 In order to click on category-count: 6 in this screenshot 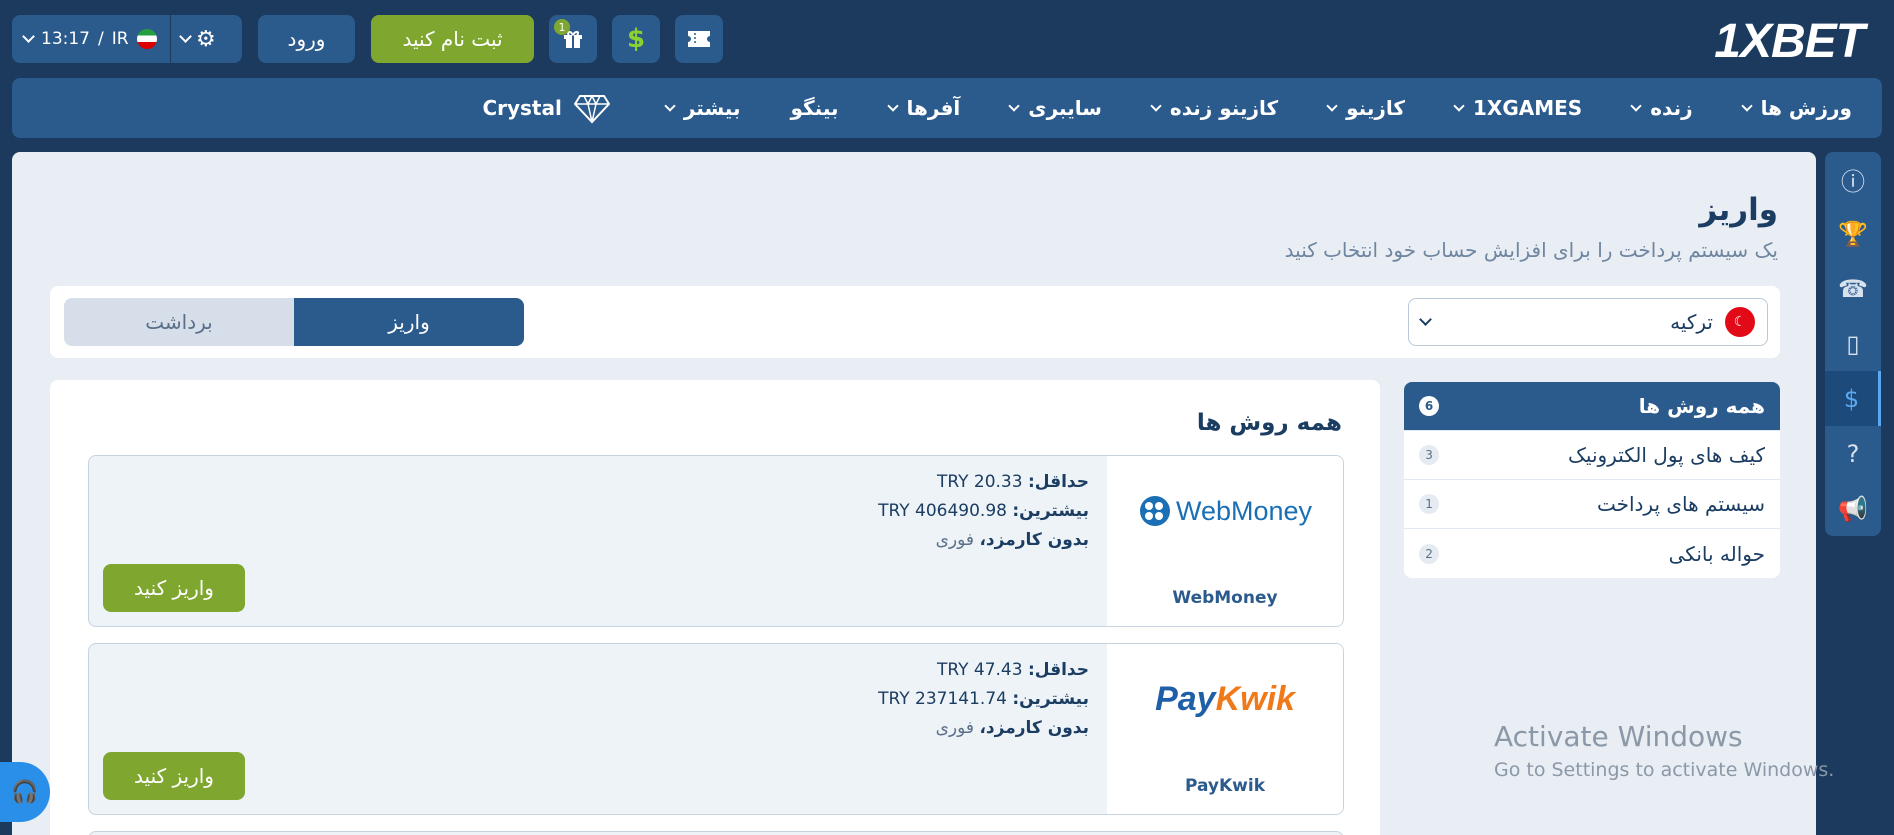, I will do `click(1429, 406)`.